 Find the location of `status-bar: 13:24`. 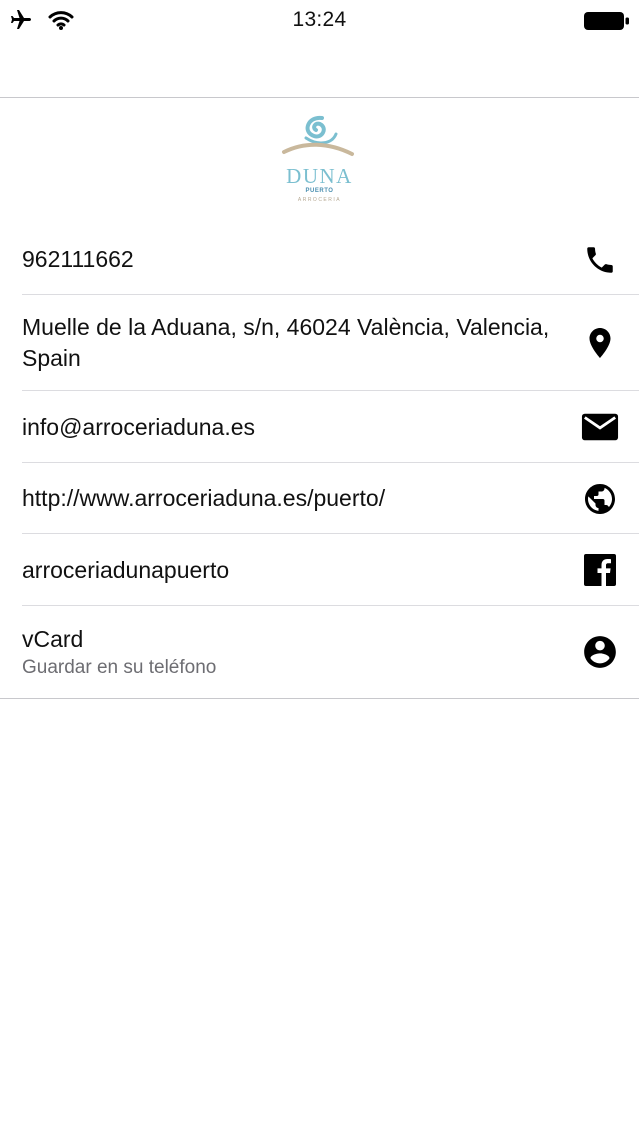

status-bar: 13:24 is located at coordinates (319, 20).